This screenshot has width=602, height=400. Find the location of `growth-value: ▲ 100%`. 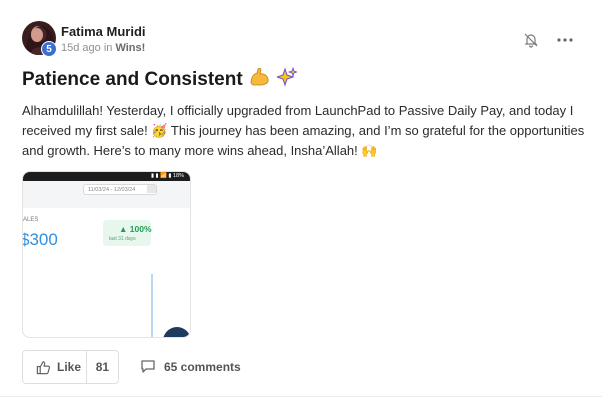

growth-value: ▲ 100% is located at coordinates (135, 229).